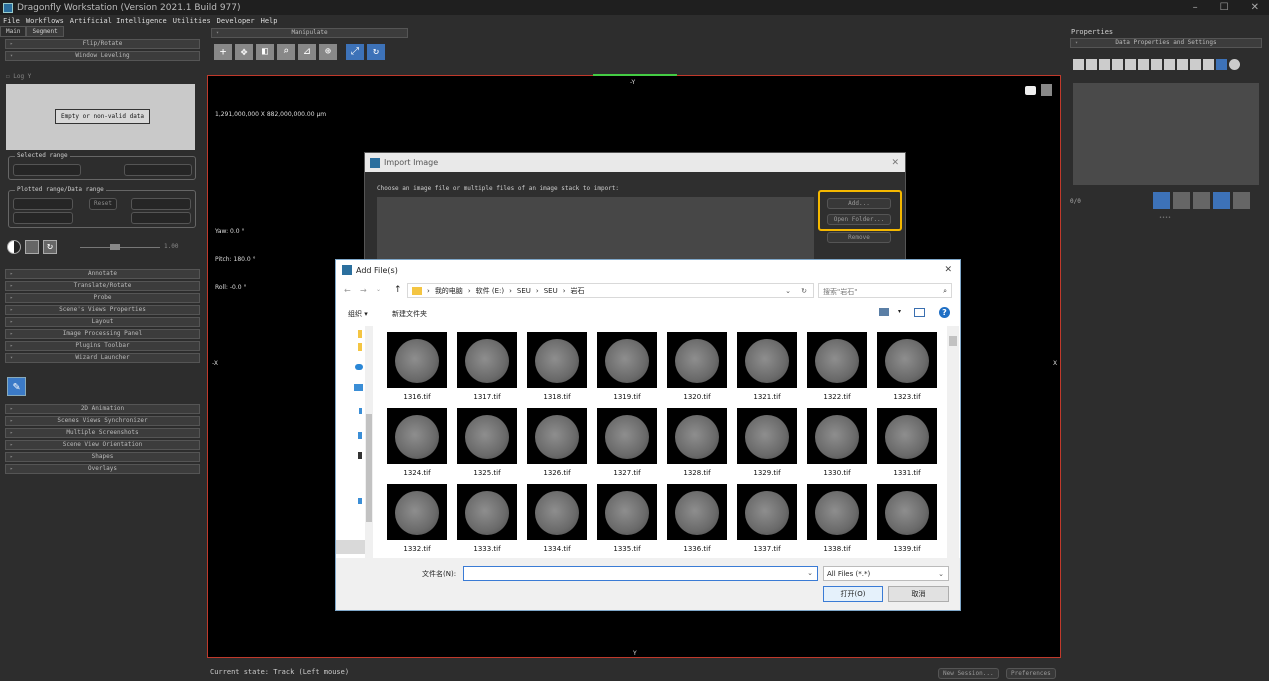  Describe the element at coordinates (360, 347) in the screenshot. I see `folder-icon` at that location.